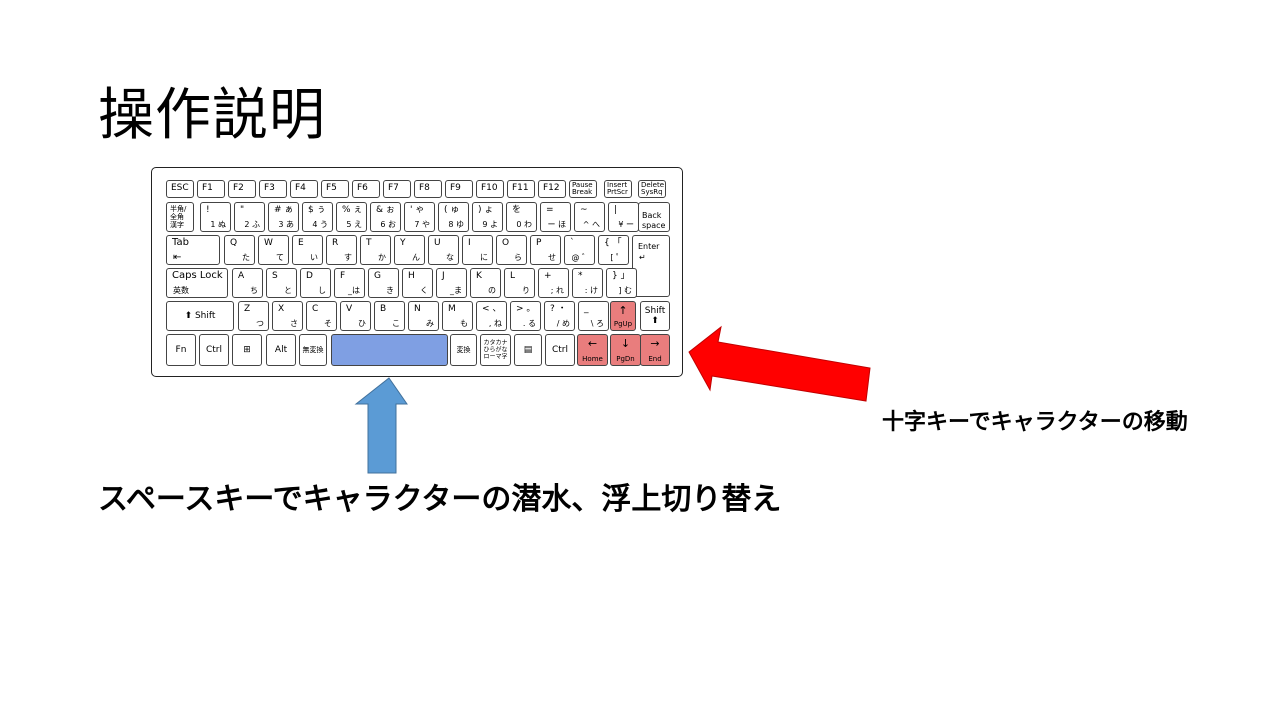 The width and height of the screenshot is (1280, 720). What do you see at coordinates (779, 363) in the screenshot?
I see `left-arrow-icon` at bounding box center [779, 363].